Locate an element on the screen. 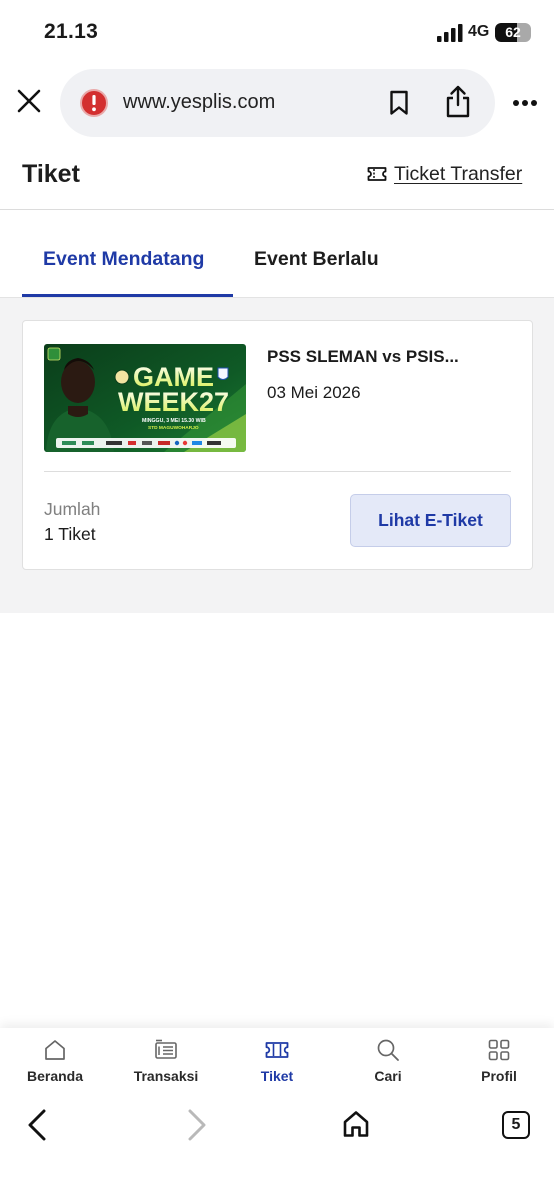 This screenshot has height=1199, width=554. nav-label-cari: Cari is located at coordinates (388, 1076).